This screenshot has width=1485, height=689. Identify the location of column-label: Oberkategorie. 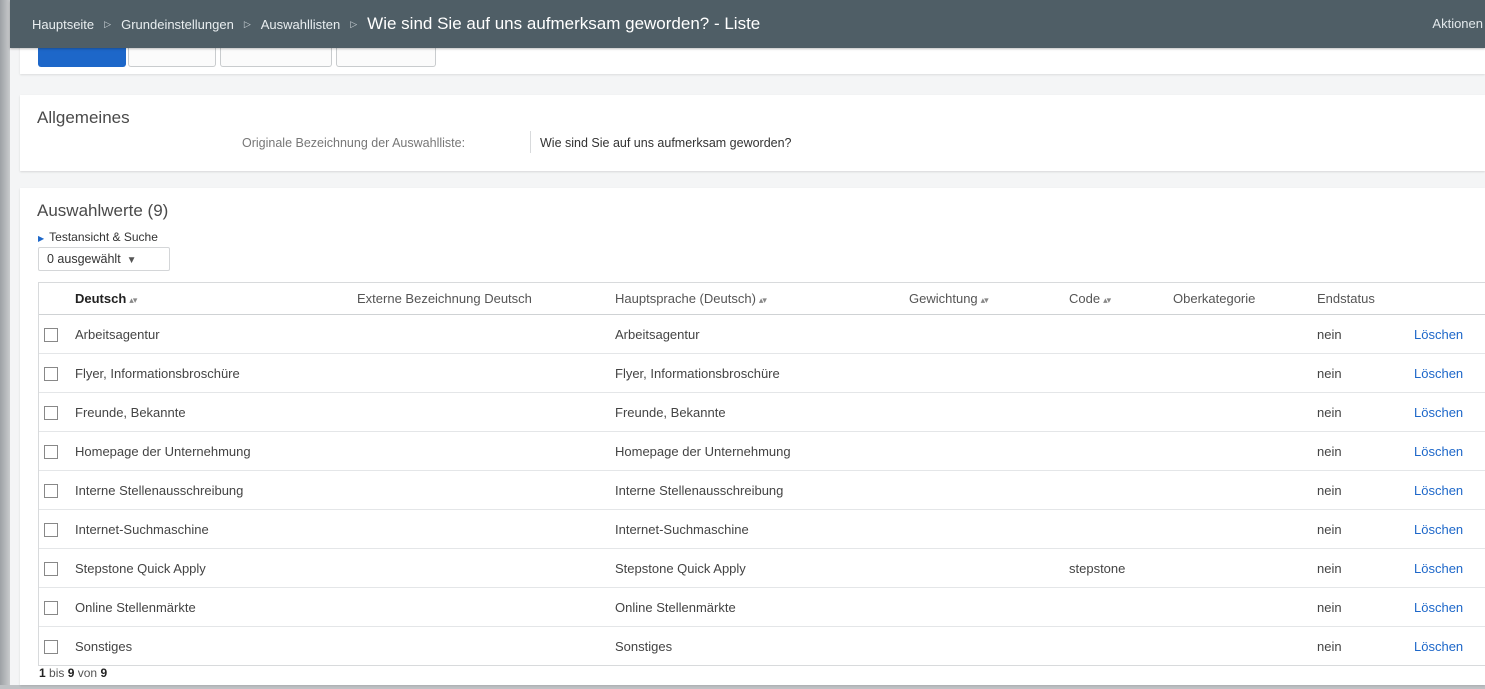
(1214, 298).